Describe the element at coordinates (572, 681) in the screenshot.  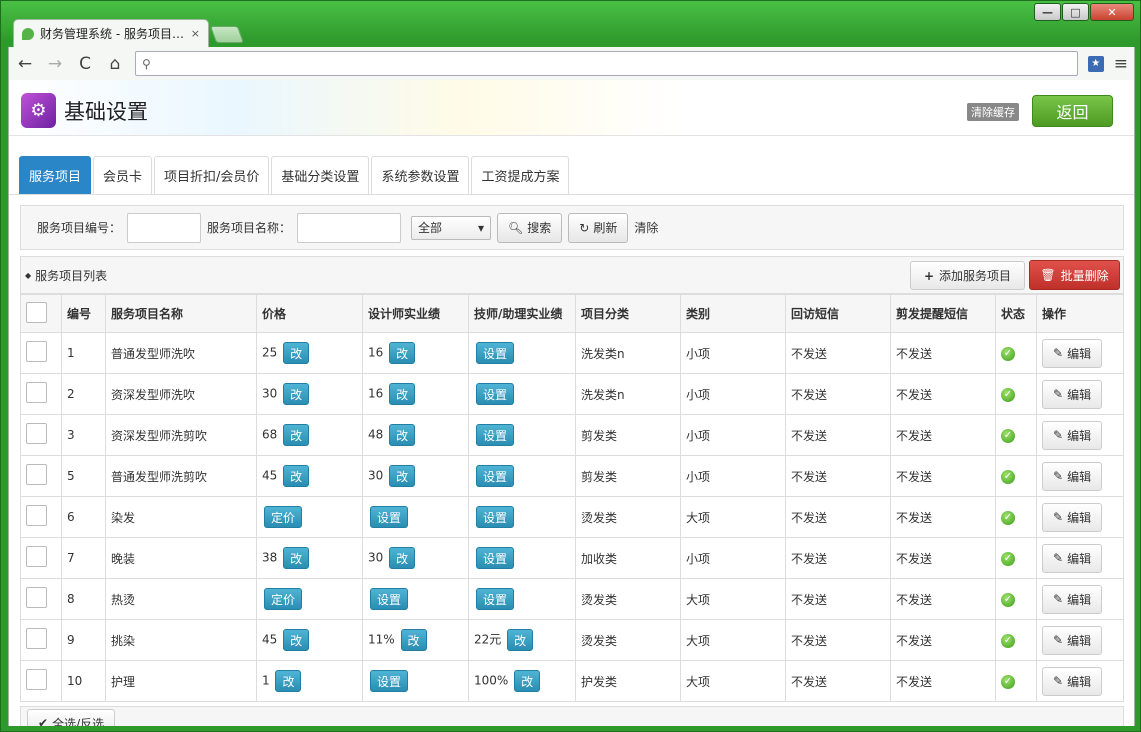
I see `table-row: 10 护理 1 改设置 100% 改护发类 大项 不发送 不发送 ✓ ✎ 编辑` at that location.